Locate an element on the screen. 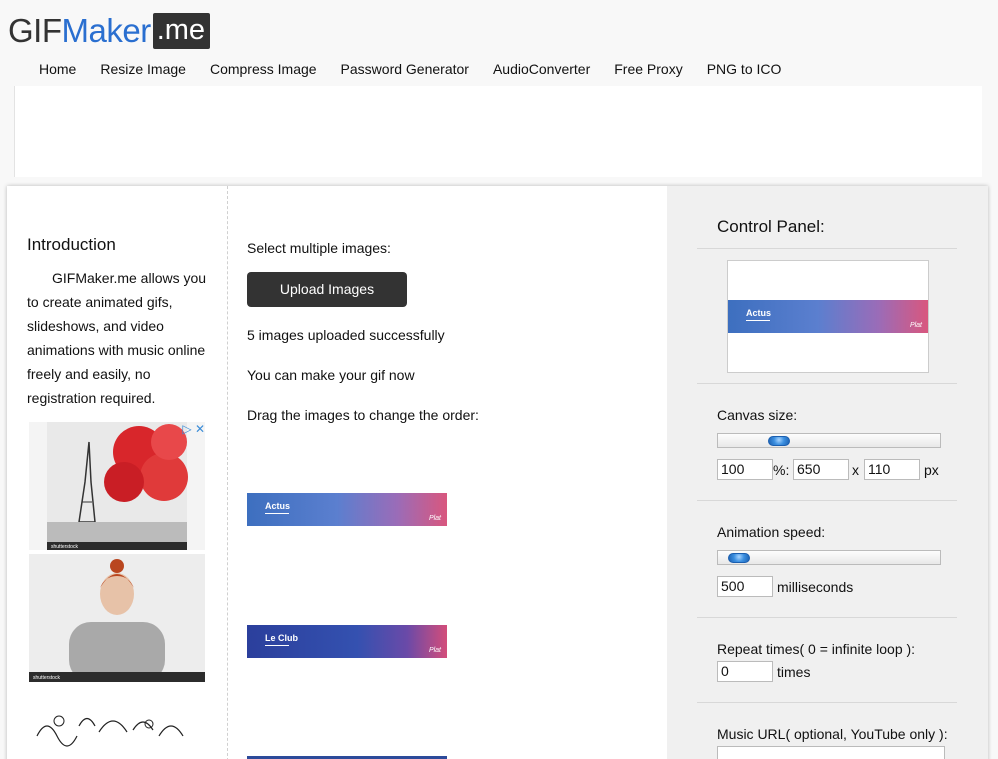 This screenshot has height=759, width=998. nav-home: Home is located at coordinates (57, 69).